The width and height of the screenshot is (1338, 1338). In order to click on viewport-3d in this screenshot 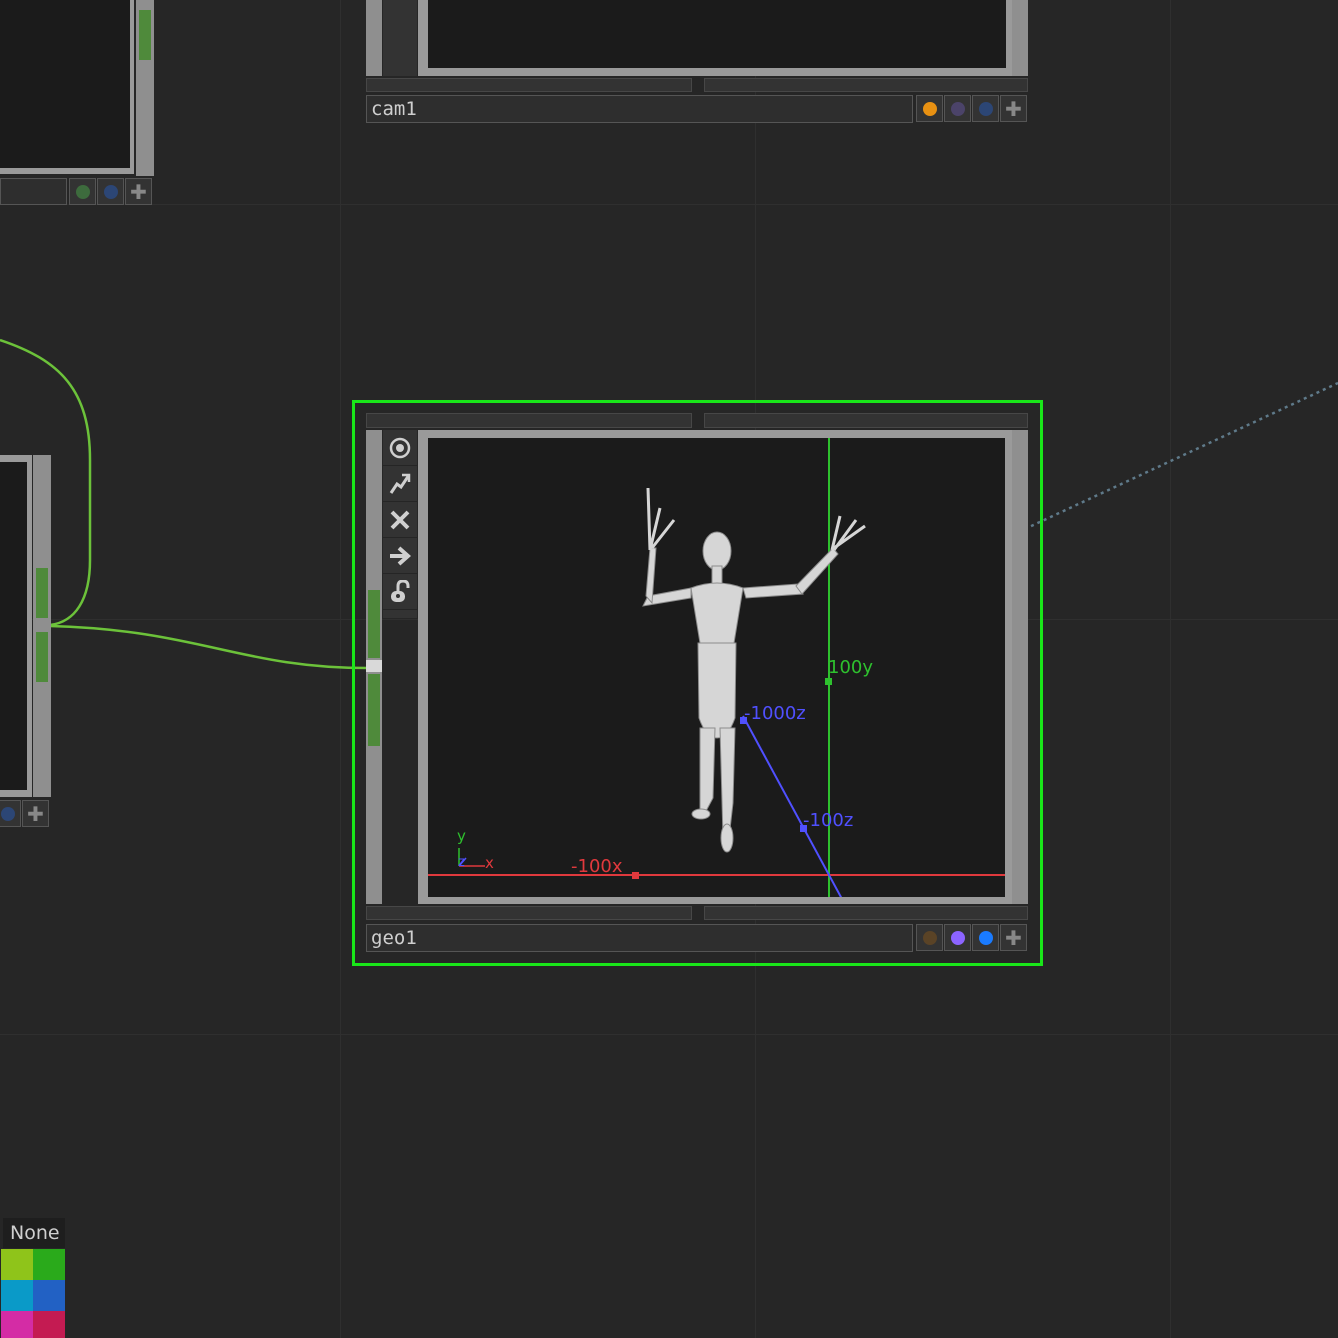, I will do `click(716, 667)`.